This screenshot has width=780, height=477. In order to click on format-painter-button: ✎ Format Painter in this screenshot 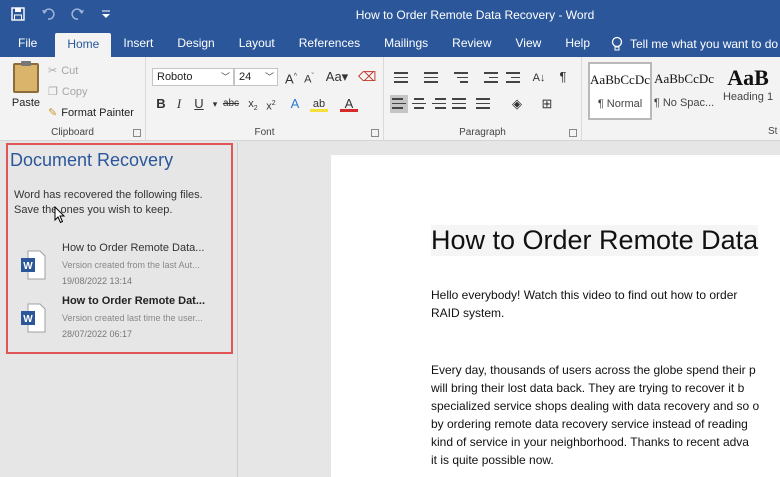, I will do `click(91, 113)`.